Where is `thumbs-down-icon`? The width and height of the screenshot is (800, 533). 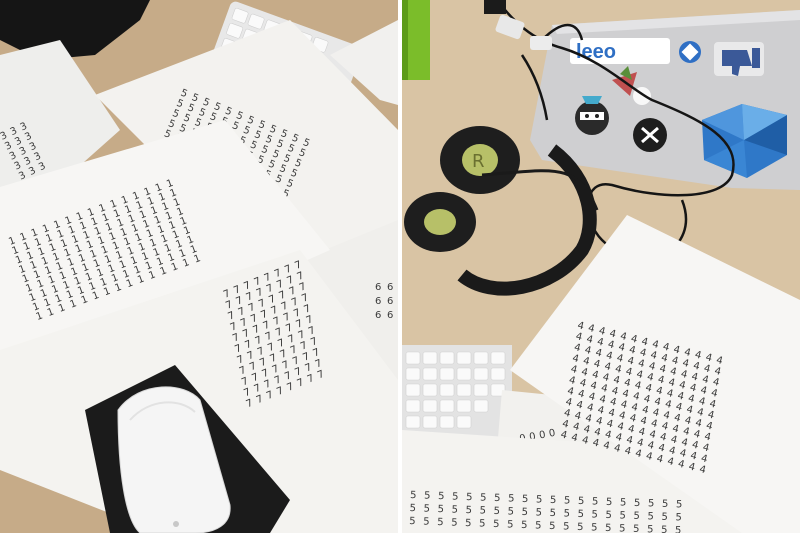
thumbs-down-icon is located at coordinates (739, 59).